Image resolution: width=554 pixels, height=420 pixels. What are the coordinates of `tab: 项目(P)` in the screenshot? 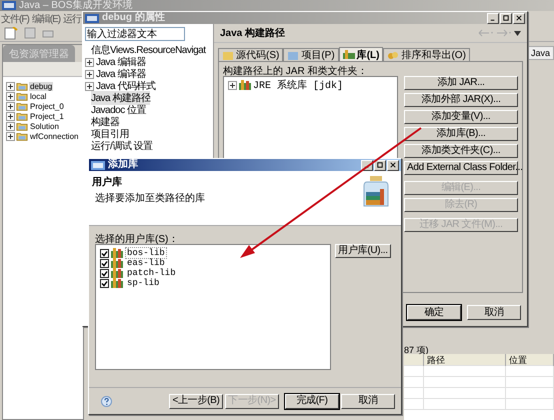 It's located at (311, 54).